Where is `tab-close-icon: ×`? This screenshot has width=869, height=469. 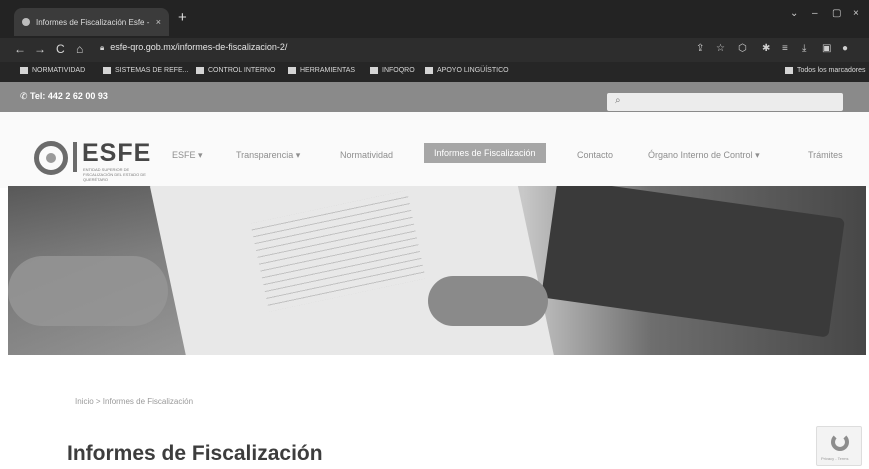
tab-close-icon: × is located at coordinates (158, 22).